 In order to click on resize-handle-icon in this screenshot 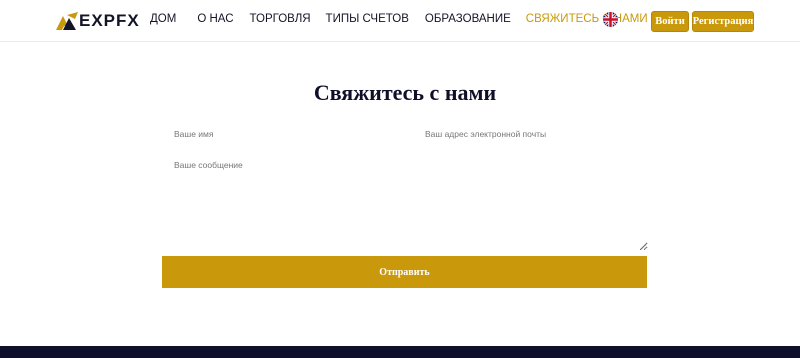, I will do `click(643, 246)`.